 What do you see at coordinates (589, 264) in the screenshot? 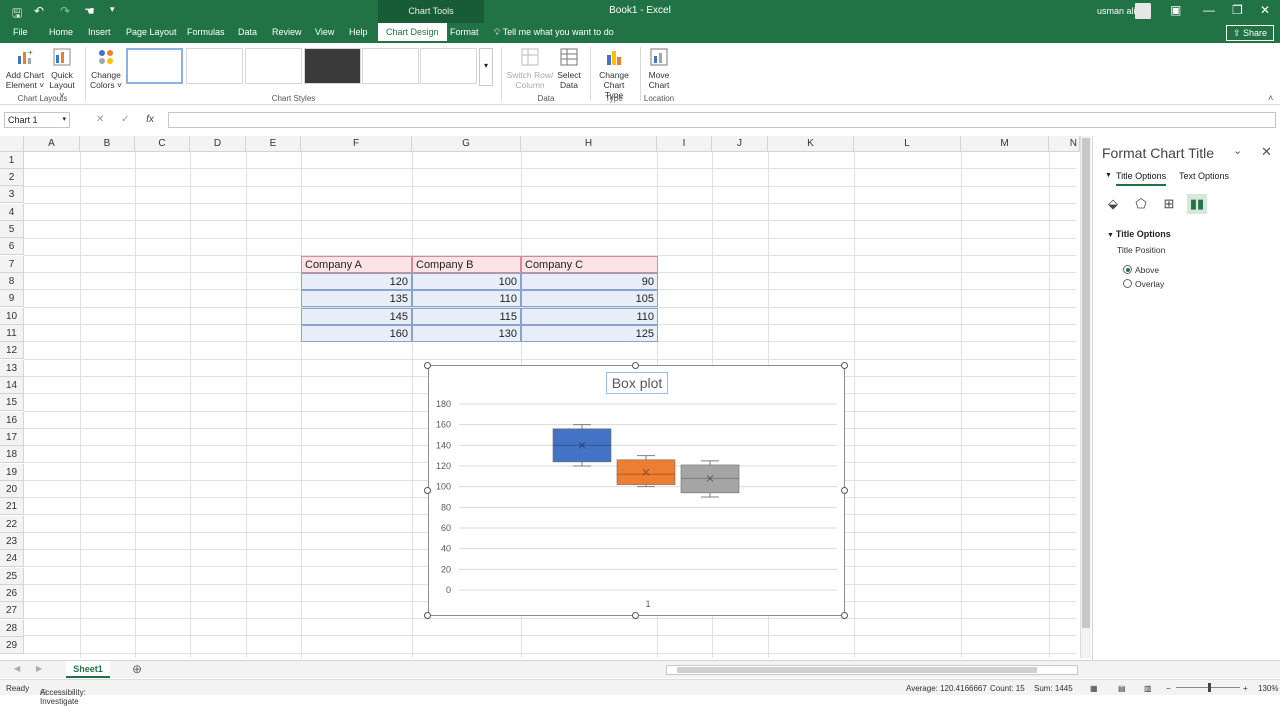
I see `table-header-cell: Company C` at bounding box center [589, 264].